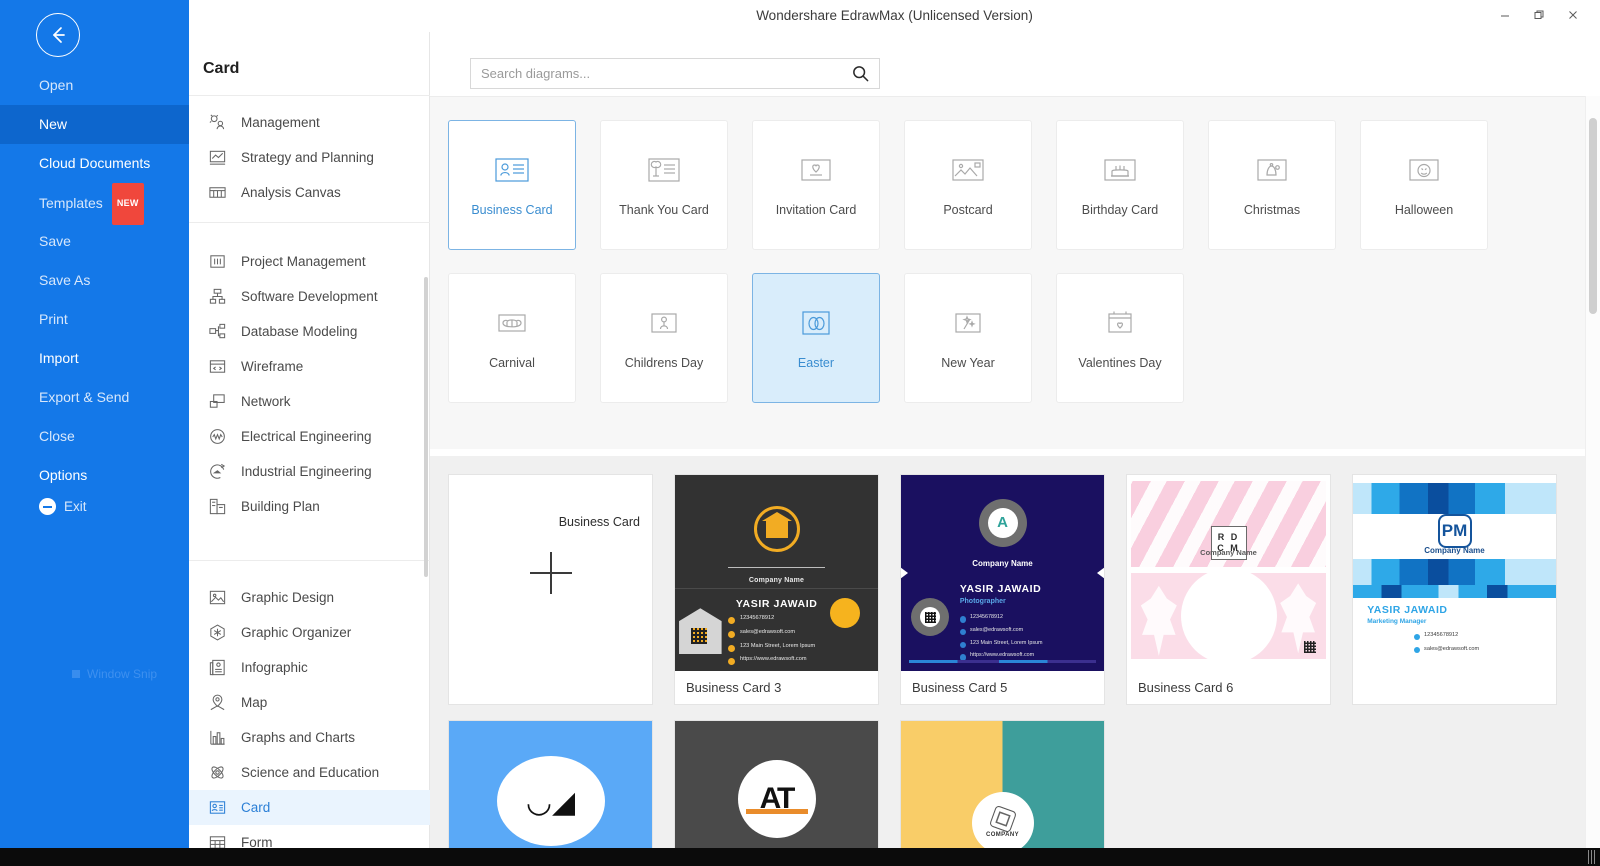  I want to click on subcategory-tile-new-year: New Year, so click(968, 338).